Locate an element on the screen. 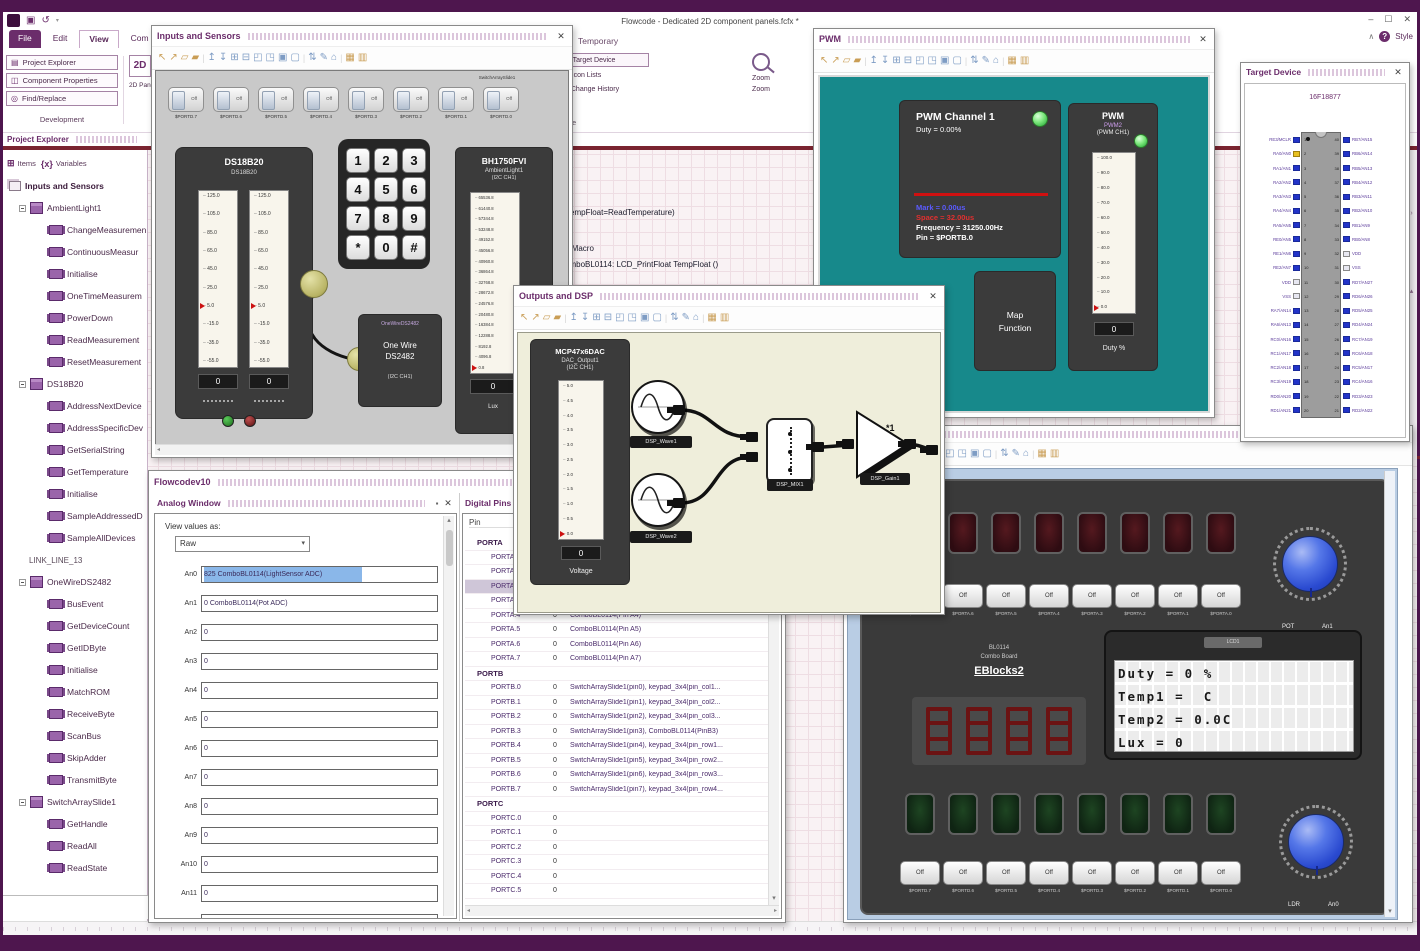 Image resolution: width=1420 pixels, height=951 pixels. toolbar-icon: ▱ is located at coordinates (847, 61).